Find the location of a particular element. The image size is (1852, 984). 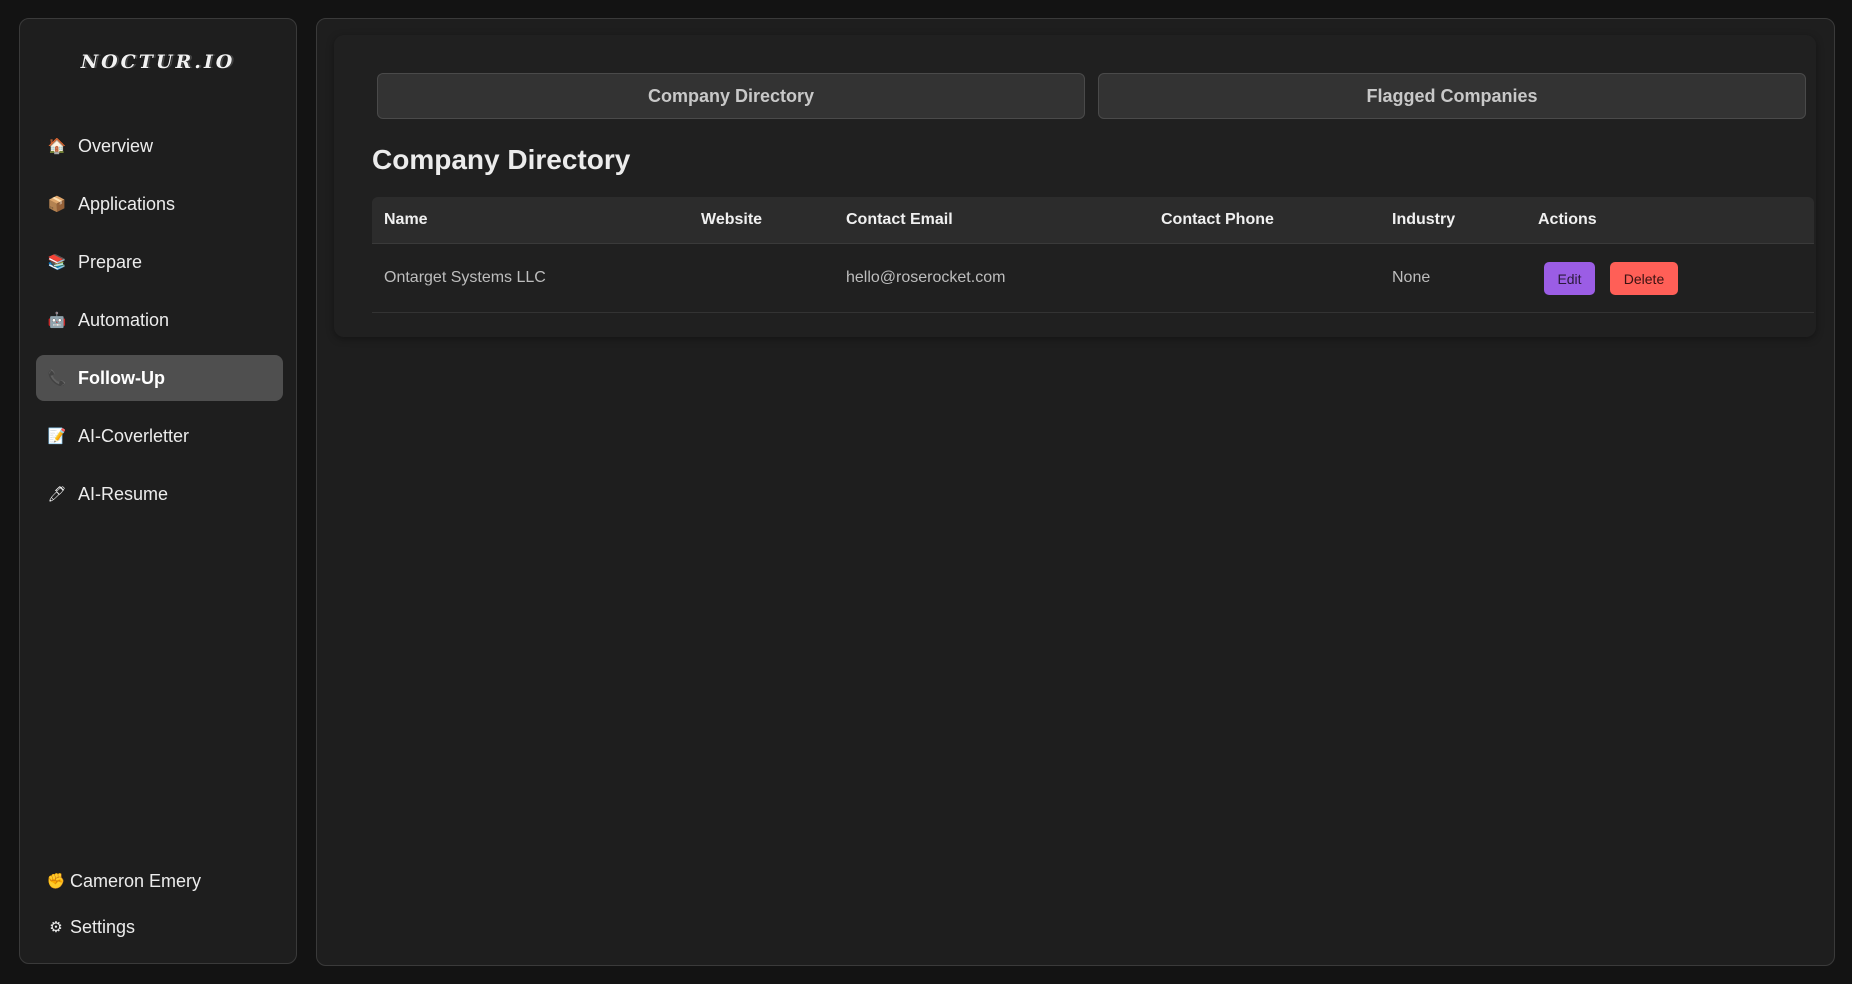

settings-label: Settings is located at coordinates (103, 926).